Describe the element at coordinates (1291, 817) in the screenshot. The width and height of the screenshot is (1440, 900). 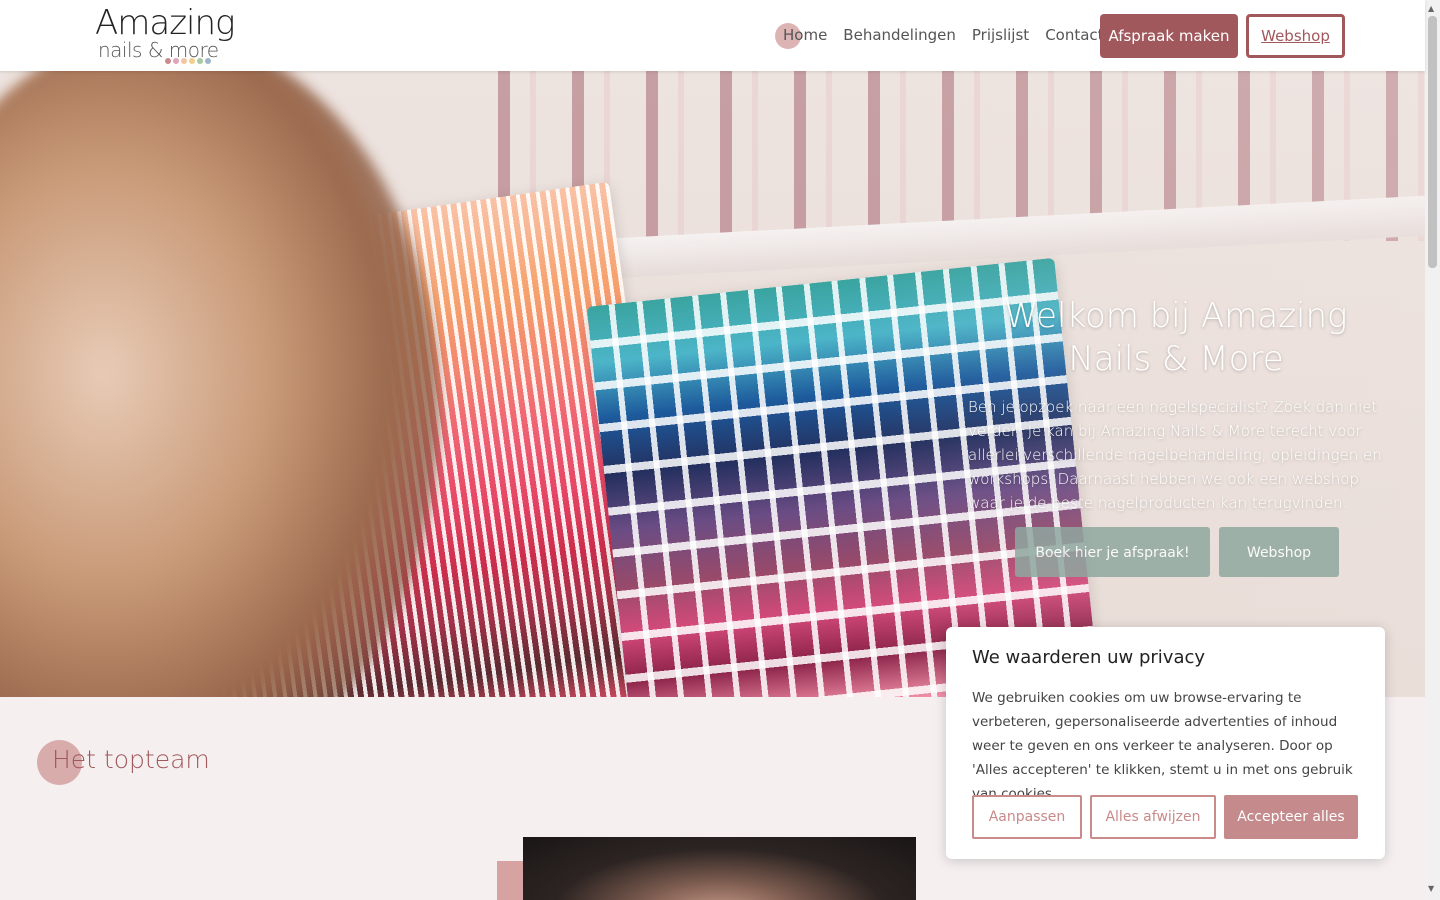
I see `cookie-accept-all-button: Accepteer alles` at that location.